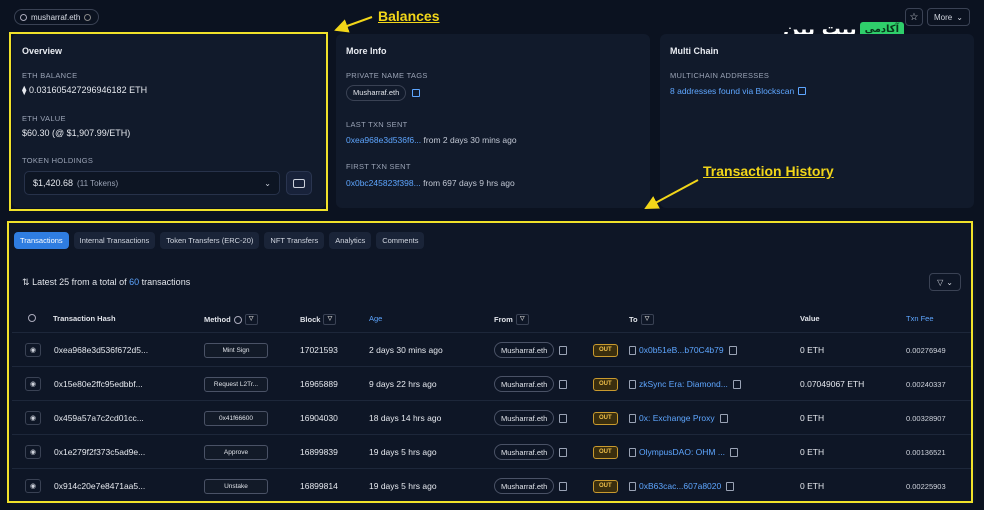 The height and width of the screenshot is (510, 984). I want to click on tab-comments: Comments, so click(400, 240).